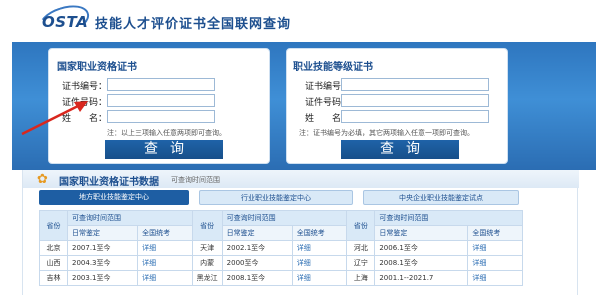  What do you see at coordinates (42, 179) in the screenshot?
I see `chinese-knot-icon: ✿` at bounding box center [42, 179].